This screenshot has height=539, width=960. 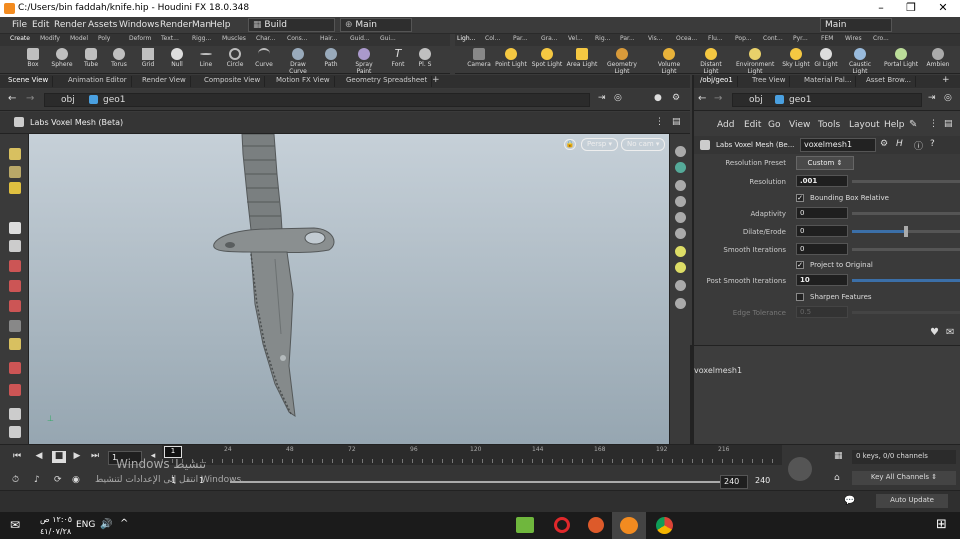 What do you see at coordinates (618, 98) in the screenshot?
I see `link-icon: ◎` at bounding box center [618, 98].